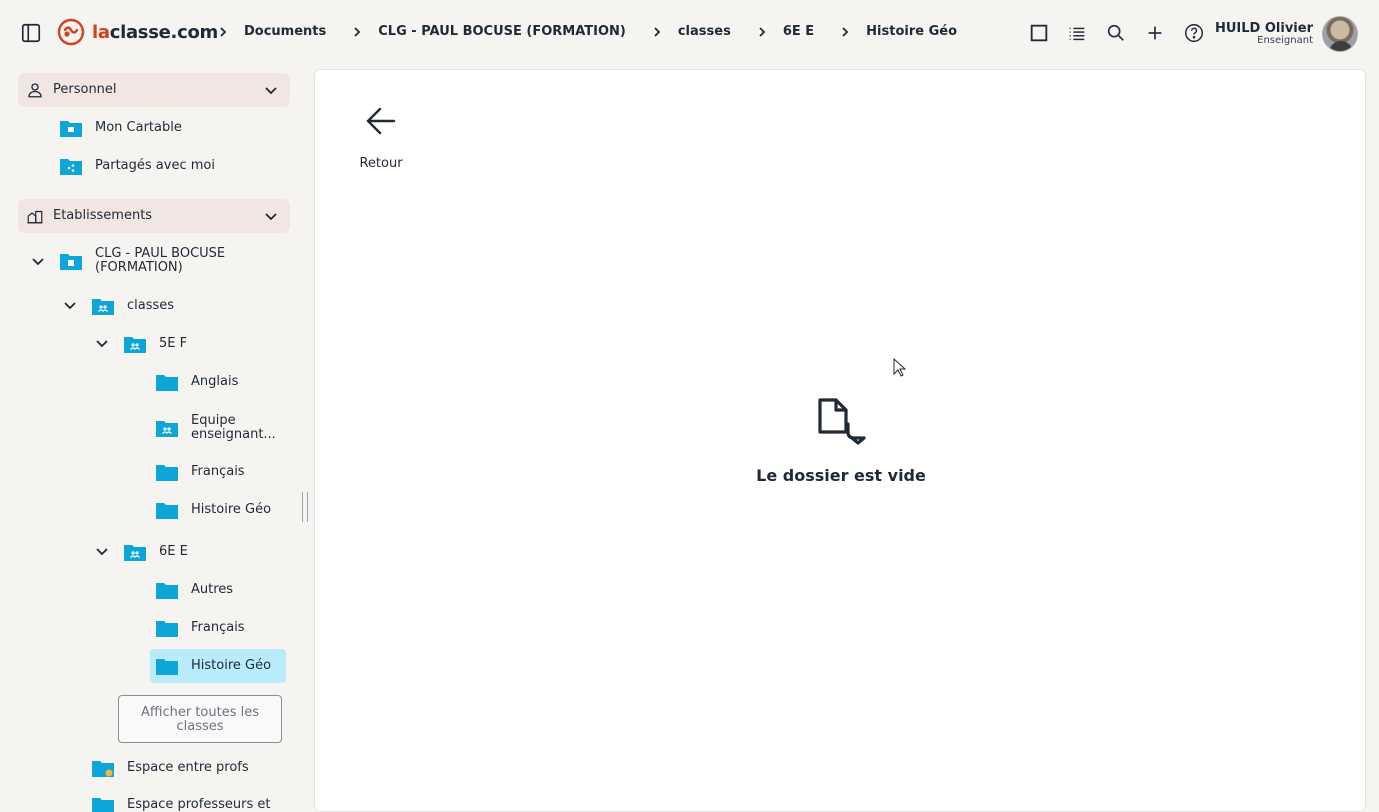 The height and width of the screenshot is (812, 1379). I want to click on sidebar-item-espace-profs-eleves: Espace professeurs et, so click(181, 800).